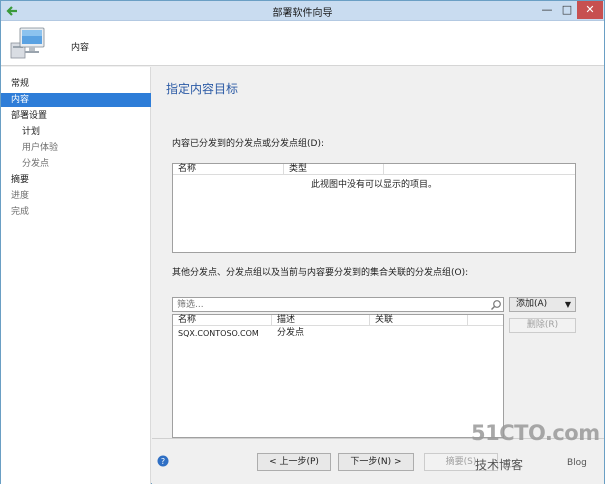 The width and height of the screenshot is (605, 484). I want to click on wizard-header: 内容, so click(302, 43).